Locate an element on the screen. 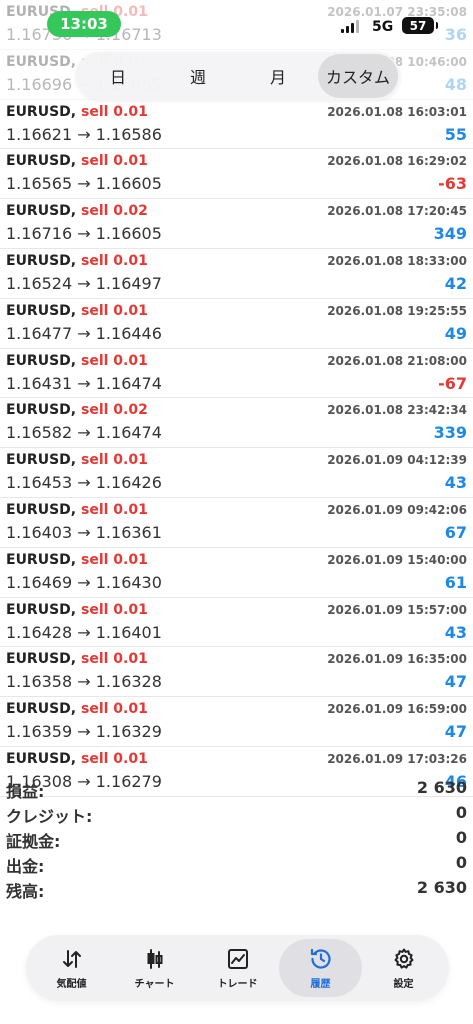 This screenshot has width=473, height=1024. trade-profit: 43 is located at coordinates (455, 483).